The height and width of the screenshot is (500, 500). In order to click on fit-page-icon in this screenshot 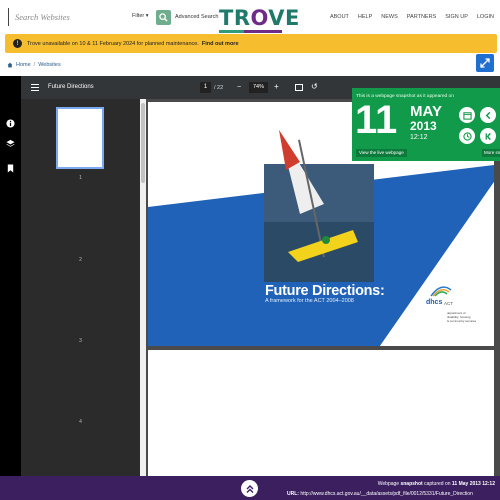, I will do `click(299, 87)`.